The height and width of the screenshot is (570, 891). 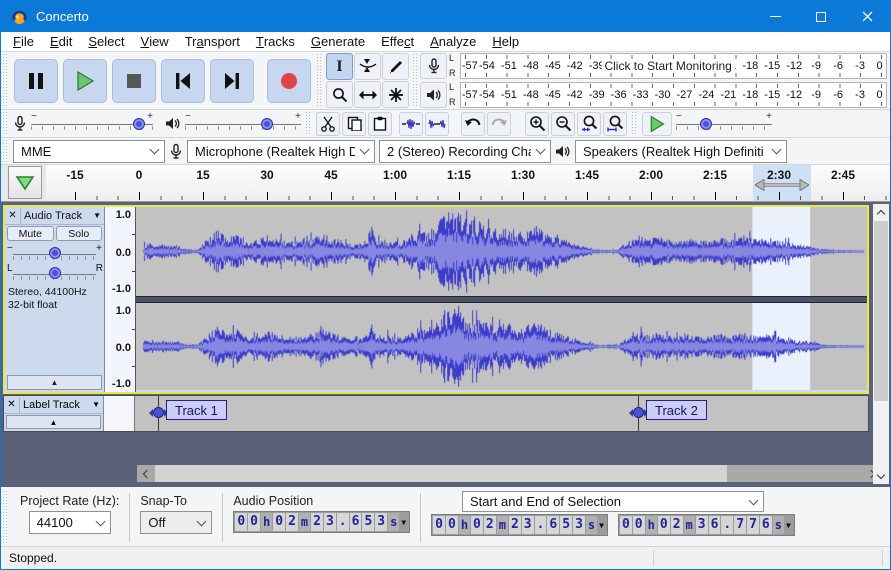 What do you see at coordinates (499, 123) in the screenshot?
I see `redo-button` at bounding box center [499, 123].